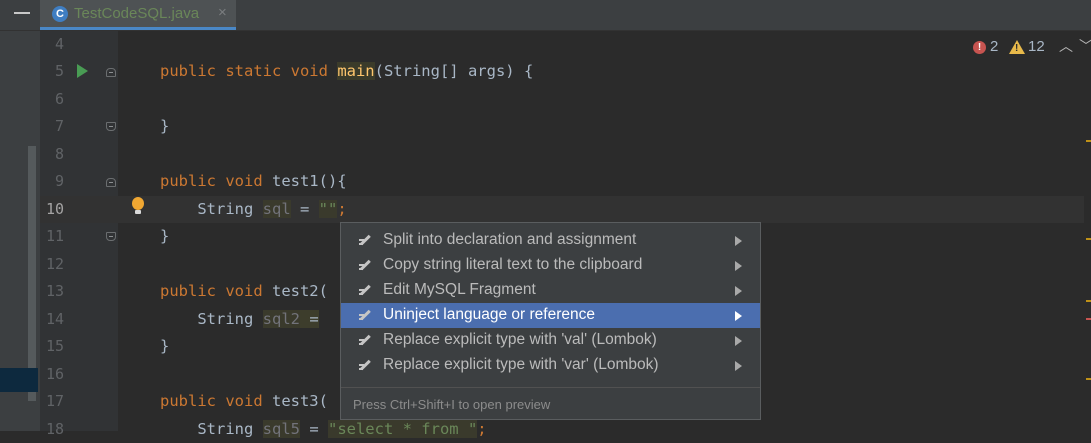 The height and width of the screenshot is (443, 1091). Describe the element at coordinates (59, 126) in the screenshot. I see `line-number: 7` at that location.